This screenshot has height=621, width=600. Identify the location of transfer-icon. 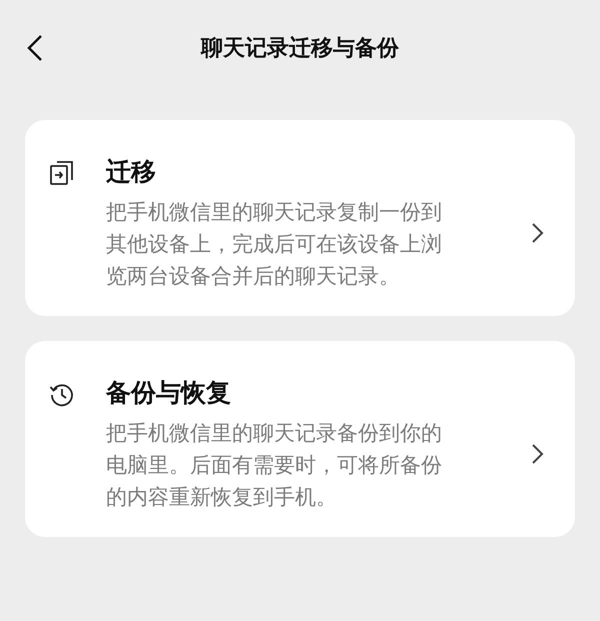
(62, 173).